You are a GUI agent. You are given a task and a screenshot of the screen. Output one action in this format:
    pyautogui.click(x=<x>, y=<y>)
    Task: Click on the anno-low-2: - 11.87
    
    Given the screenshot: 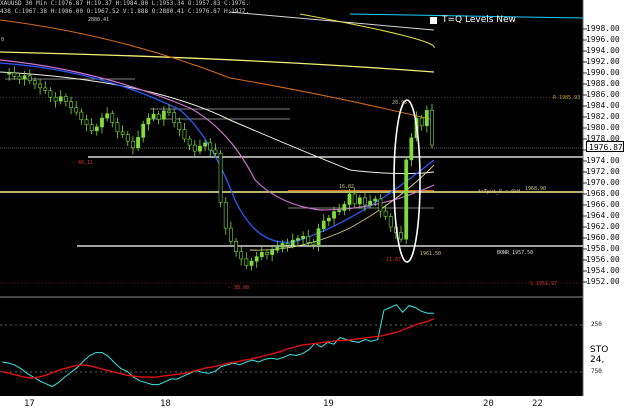 What is the action you would take?
    pyautogui.click(x=391, y=260)
    